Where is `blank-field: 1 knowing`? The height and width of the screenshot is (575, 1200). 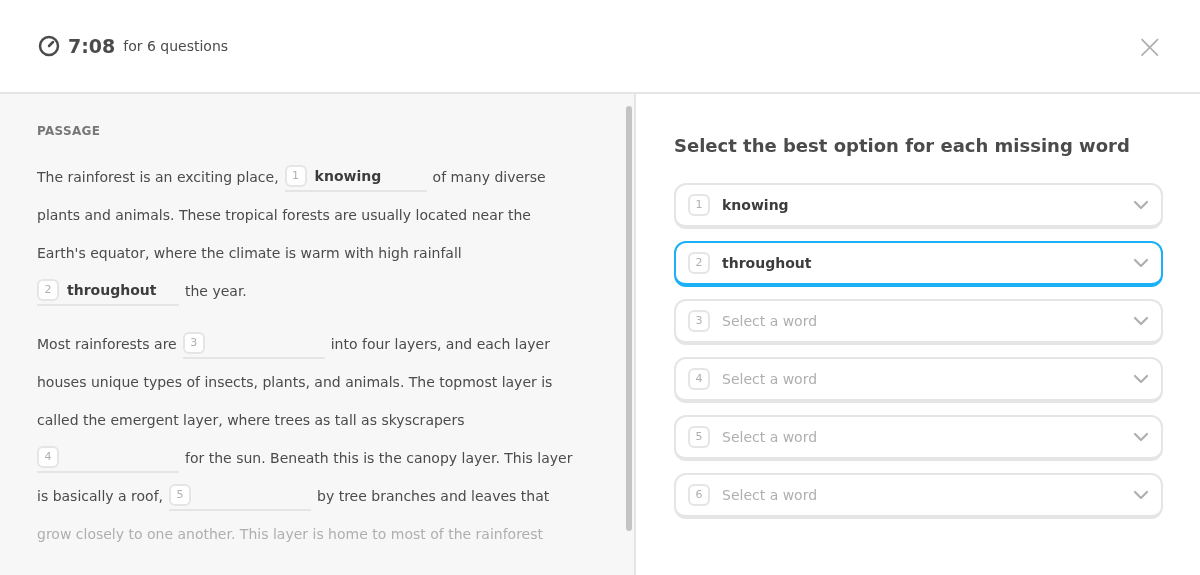 blank-field: 1 knowing is located at coordinates (355, 177).